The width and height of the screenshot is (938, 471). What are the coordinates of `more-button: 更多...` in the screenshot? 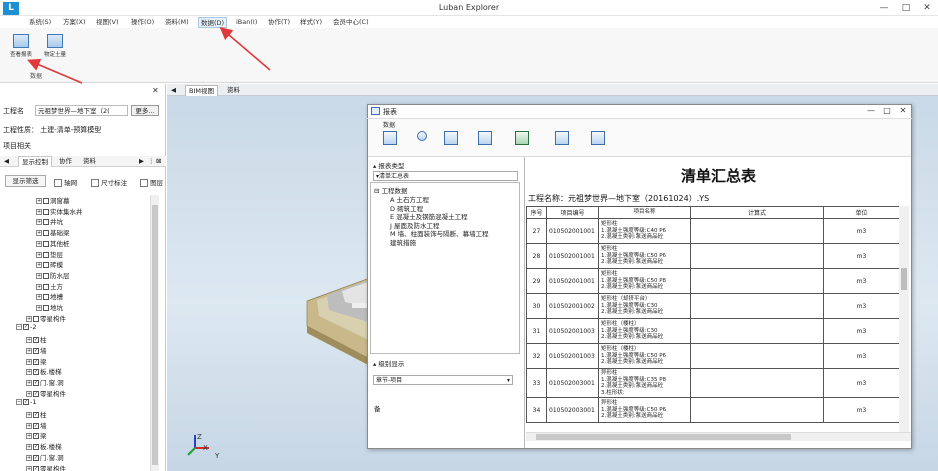 It's located at (145, 110).